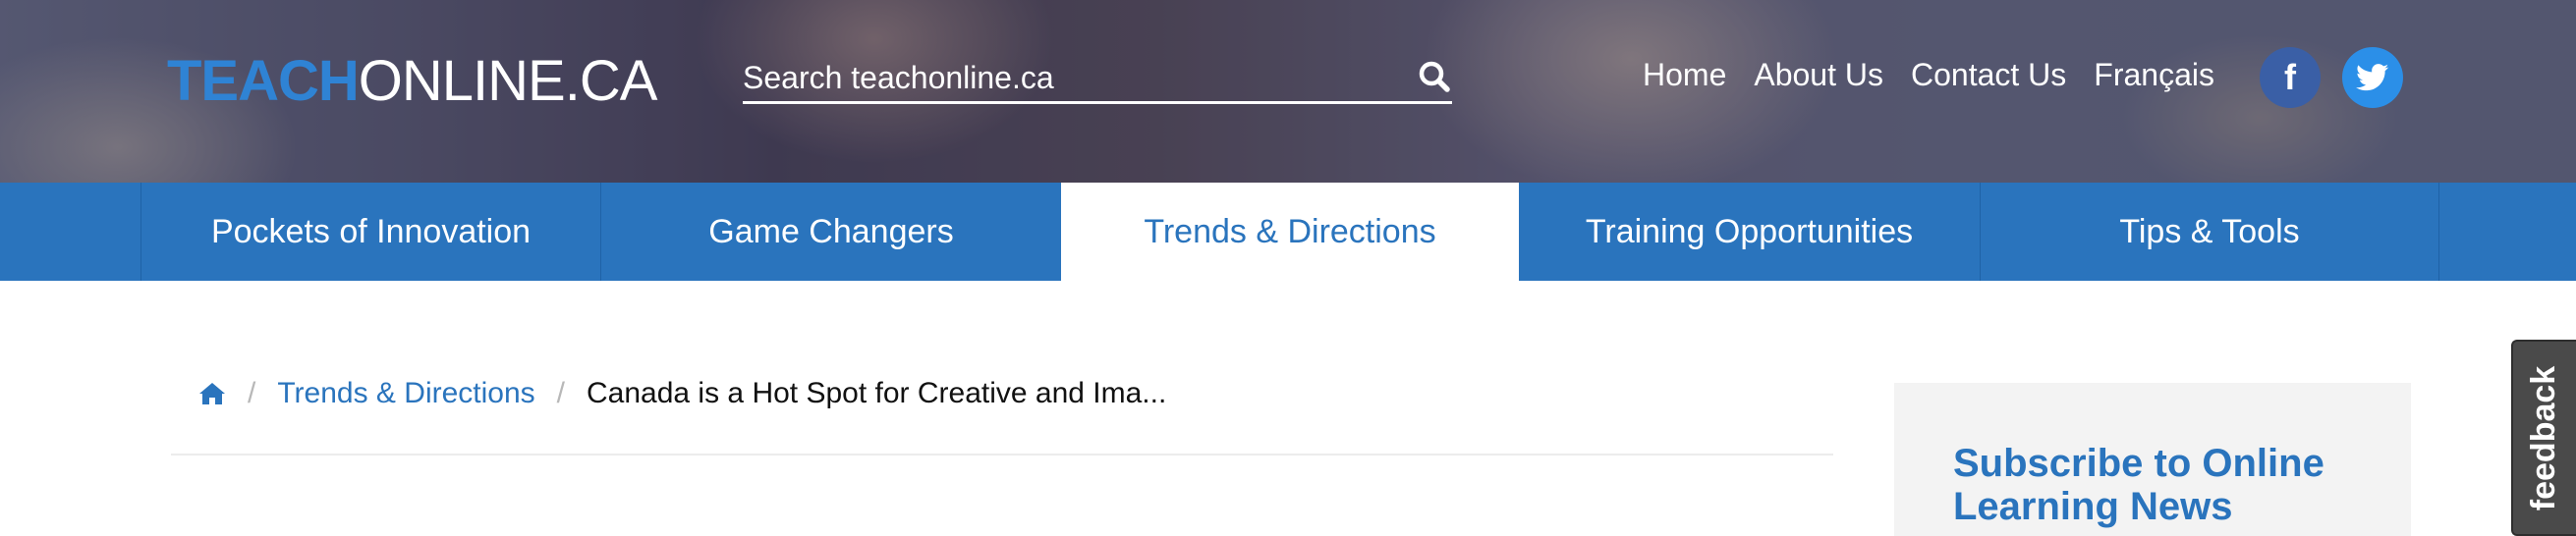  I want to click on search-input, so click(1057, 78).